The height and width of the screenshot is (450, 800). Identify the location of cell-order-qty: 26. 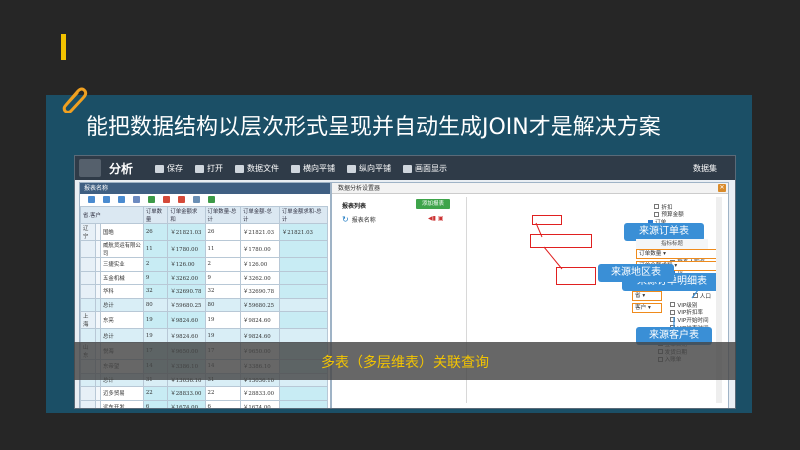
(155, 232).